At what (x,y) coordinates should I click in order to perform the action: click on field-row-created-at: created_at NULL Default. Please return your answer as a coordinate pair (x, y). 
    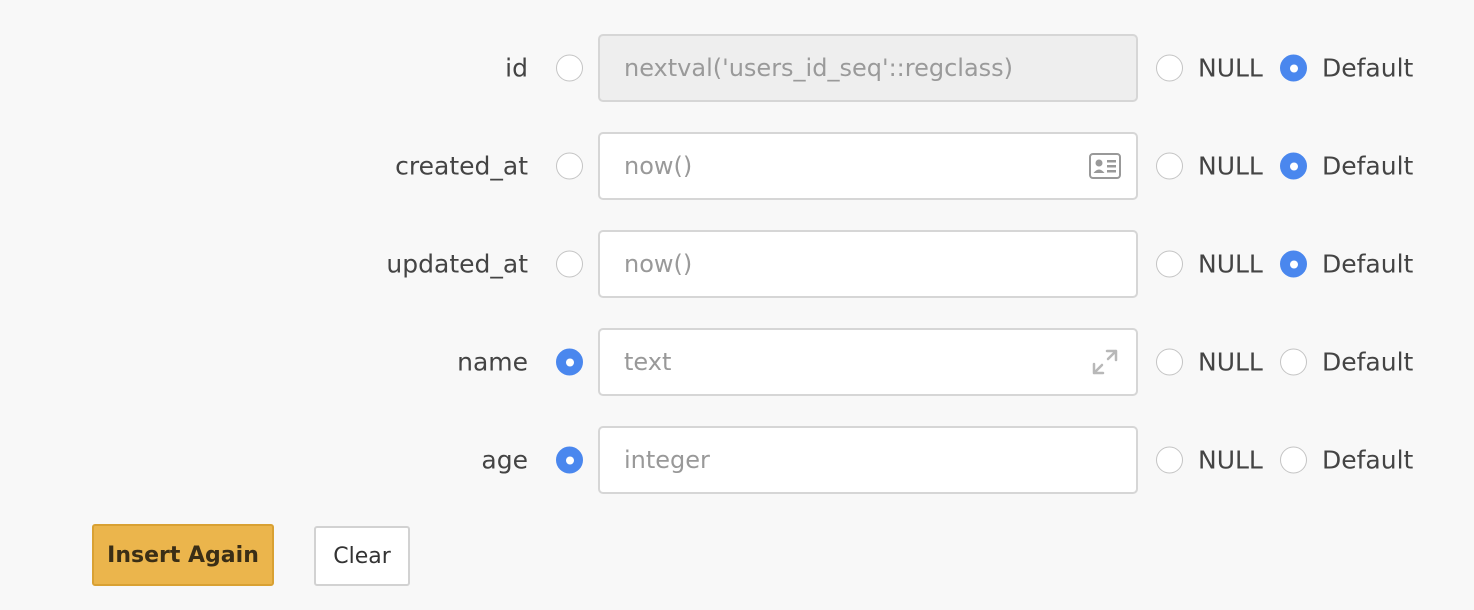
    Looking at the image, I should click on (737, 166).